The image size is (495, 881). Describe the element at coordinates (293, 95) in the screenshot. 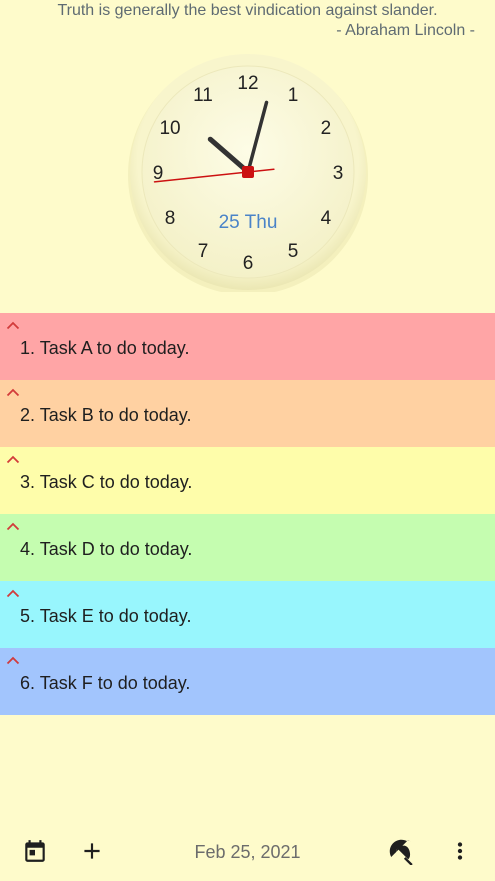

I see `clock-numeral: 1` at that location.